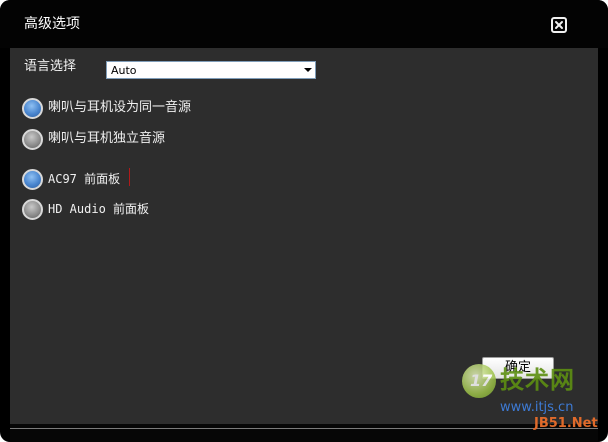  What do you see at coordinates (32, 179) in the screenshot?
I see `radio-ac97-front-panel` at bounding box center [32, 179].